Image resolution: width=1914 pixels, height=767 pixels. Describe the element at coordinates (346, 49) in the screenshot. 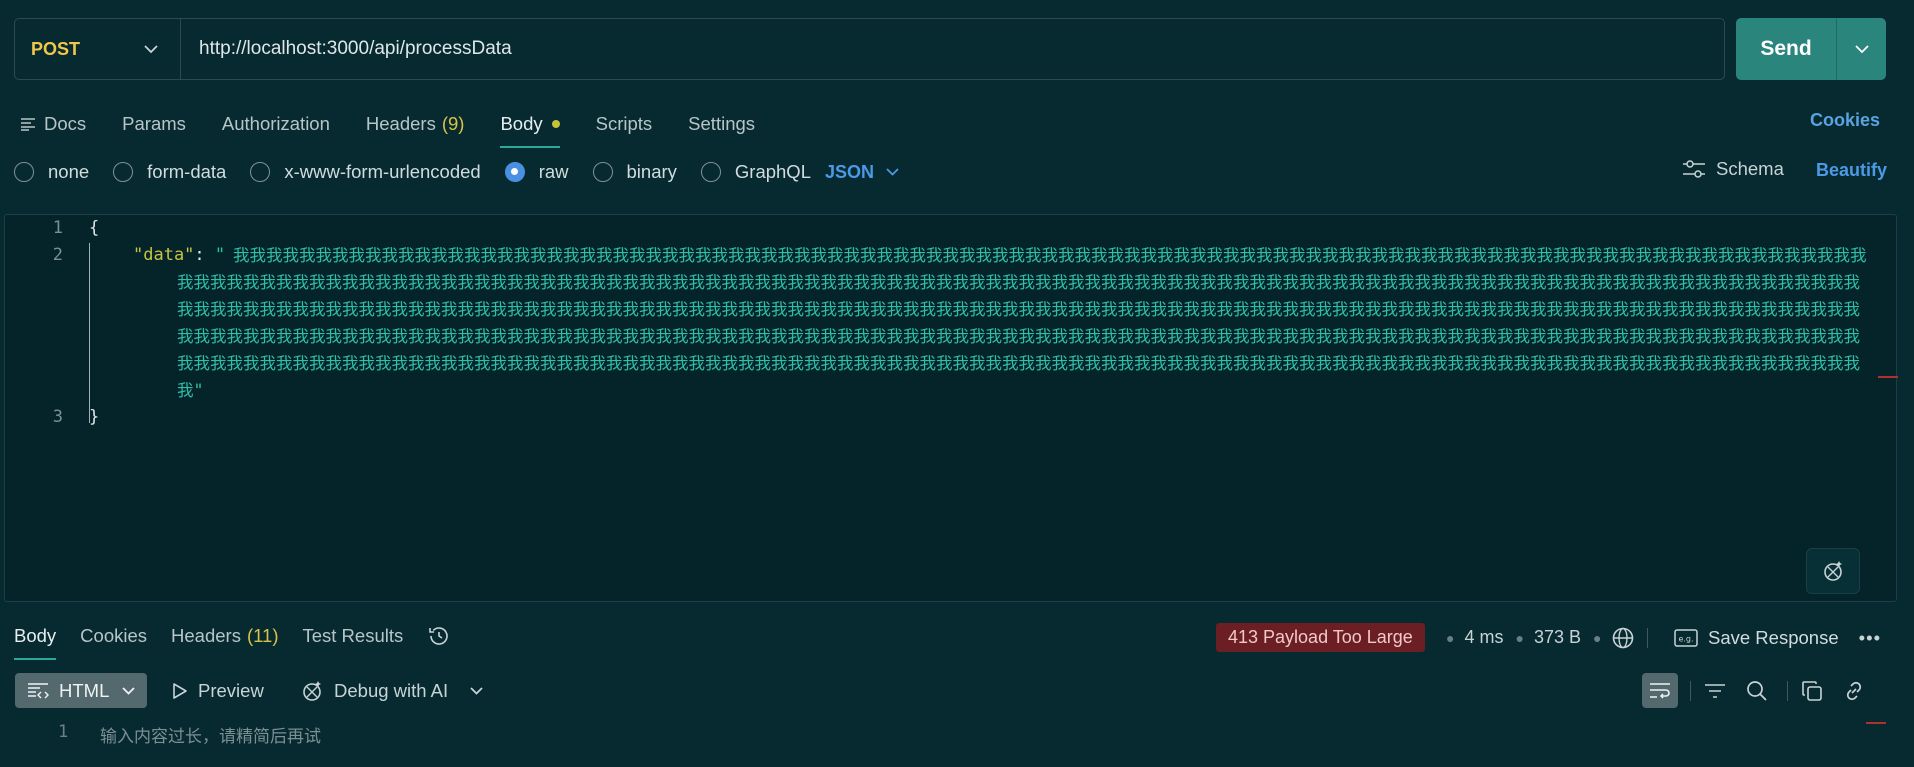

I see `url-input: http://localhost:3000/api/processData` at that location.